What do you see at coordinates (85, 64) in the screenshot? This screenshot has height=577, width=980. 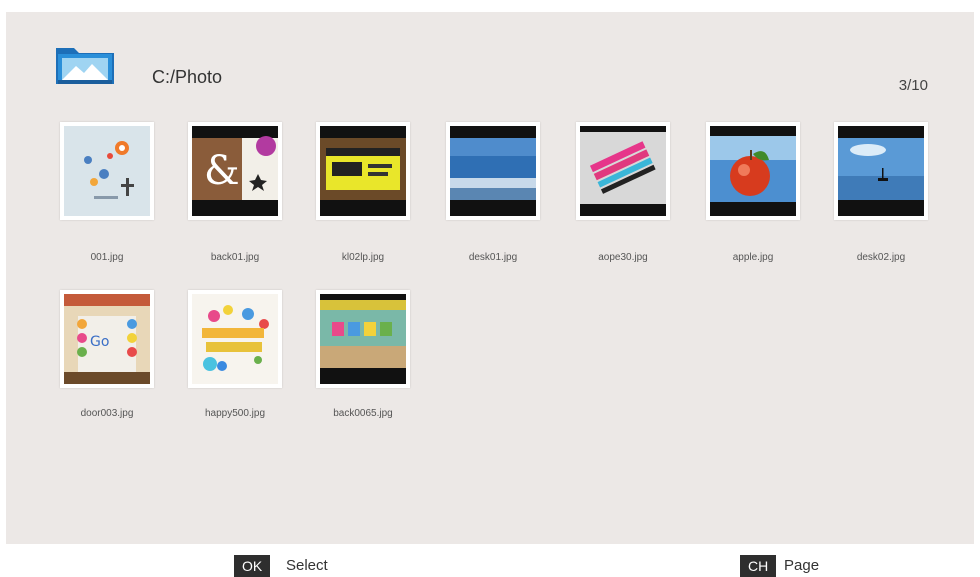 I see `photo-folder-icon` at bounding box center [85, 64].